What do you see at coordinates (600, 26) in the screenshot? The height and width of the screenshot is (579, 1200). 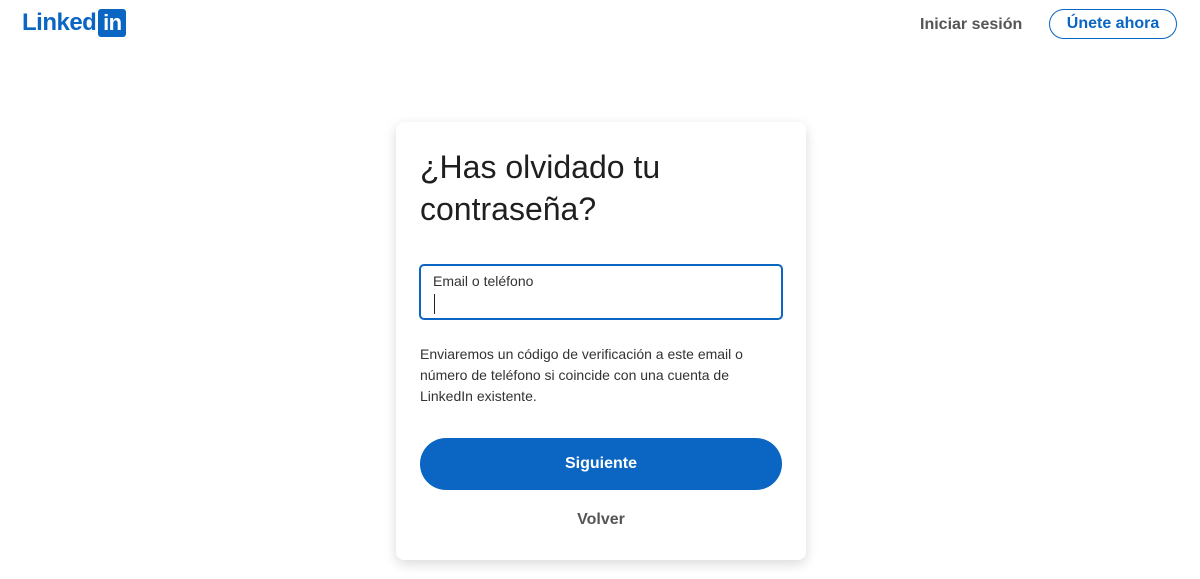 I see `top-bar: Linked in Iniciar sesión Únete ahora` at bounding box center [600, 26].